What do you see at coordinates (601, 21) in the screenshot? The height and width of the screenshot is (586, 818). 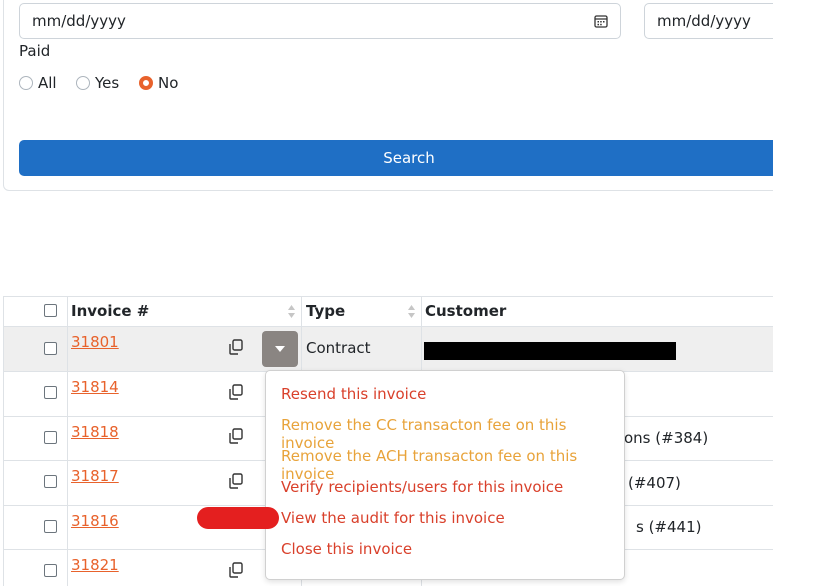 I see `calendar-icon` at bounding box center [601, 21].